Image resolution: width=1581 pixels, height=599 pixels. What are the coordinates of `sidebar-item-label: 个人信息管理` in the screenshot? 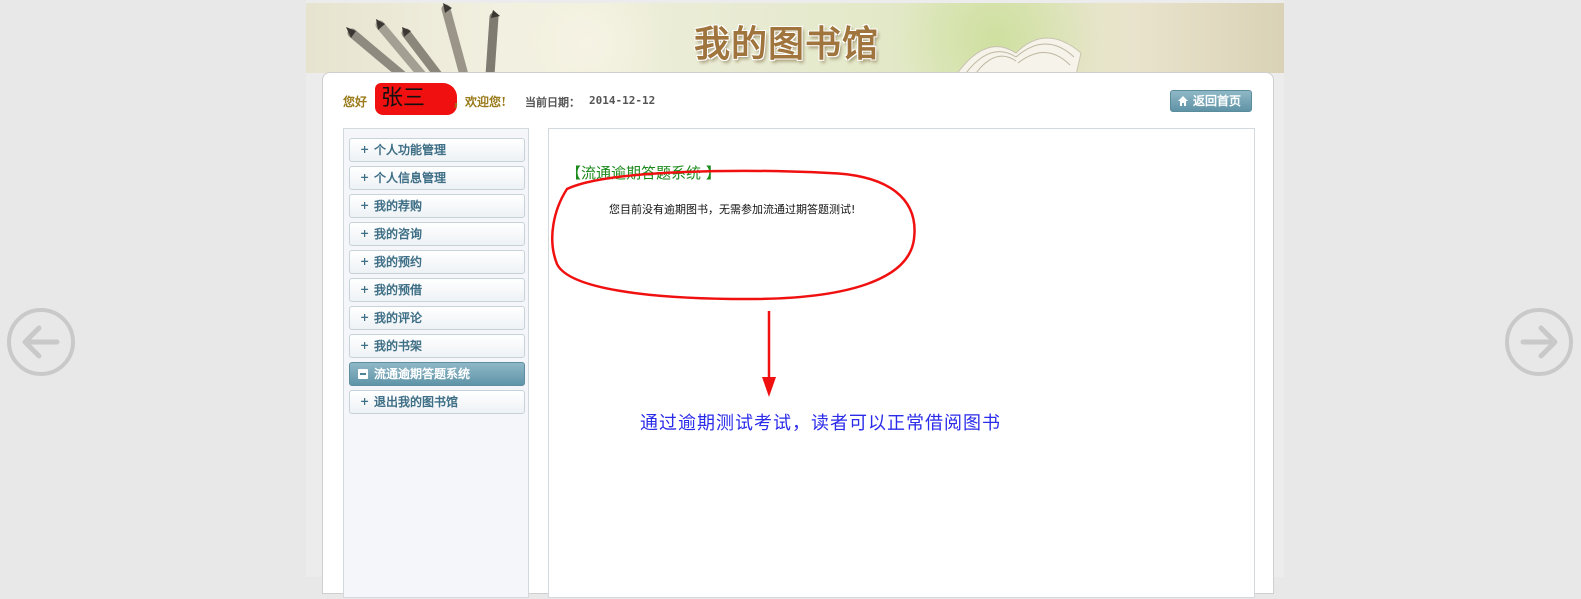 It's located at (410, 178).